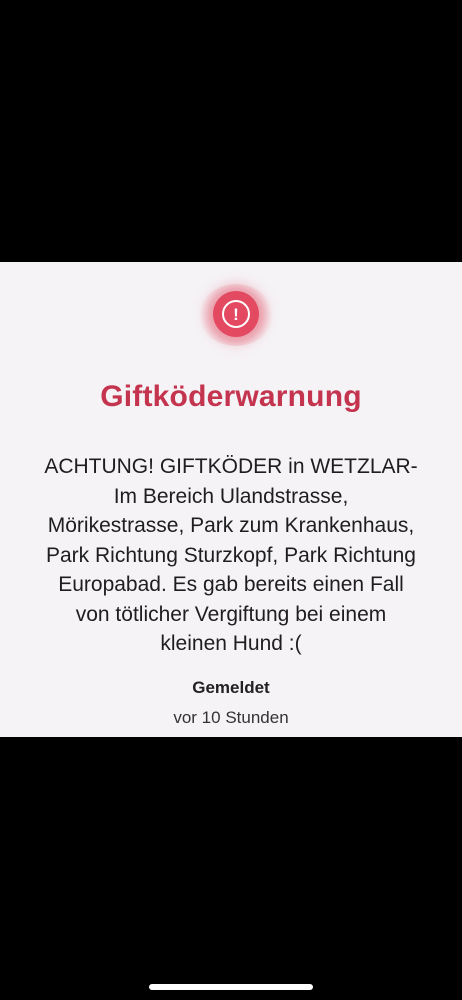 The height and width of the screenshot is (1000, 462). Describe the element at coordinates (231, 525) in the screenshot. I see `message-line: Mörikestrasse, Park zum Krankenhaus,` at that location.